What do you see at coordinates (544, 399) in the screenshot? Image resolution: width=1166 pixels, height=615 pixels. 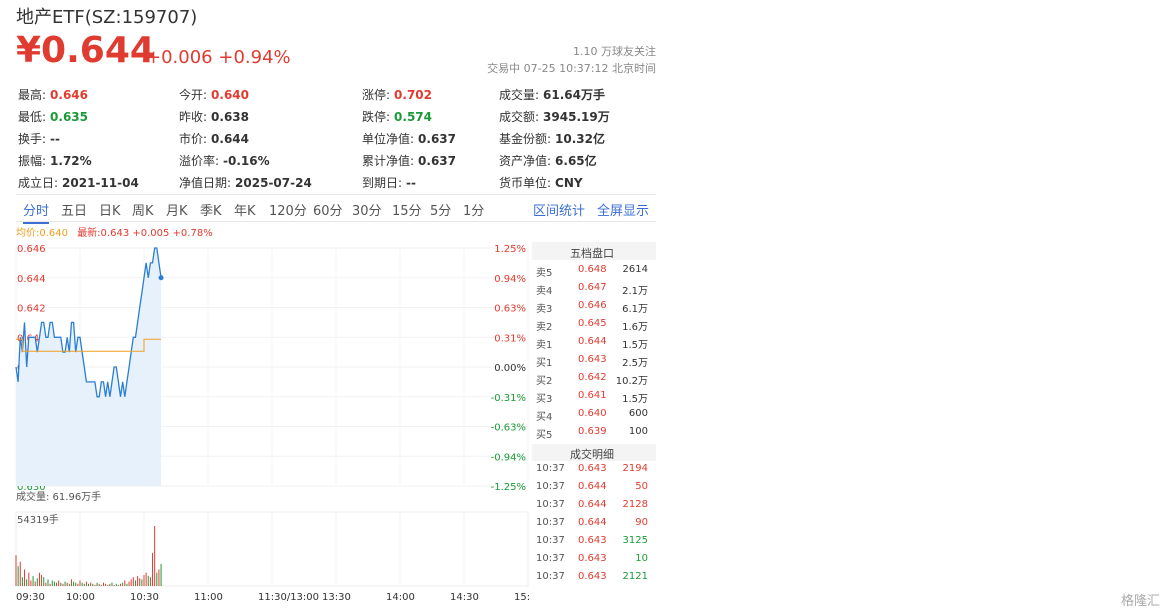 I see `orderbook-row-label: 买3` at bounding box center [544, 399].